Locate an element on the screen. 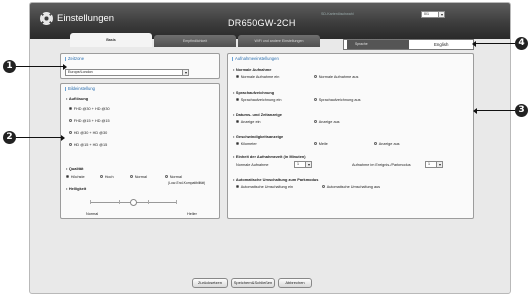  save-close-button: Speichern&Schließen is located at coordinates (253, 283).